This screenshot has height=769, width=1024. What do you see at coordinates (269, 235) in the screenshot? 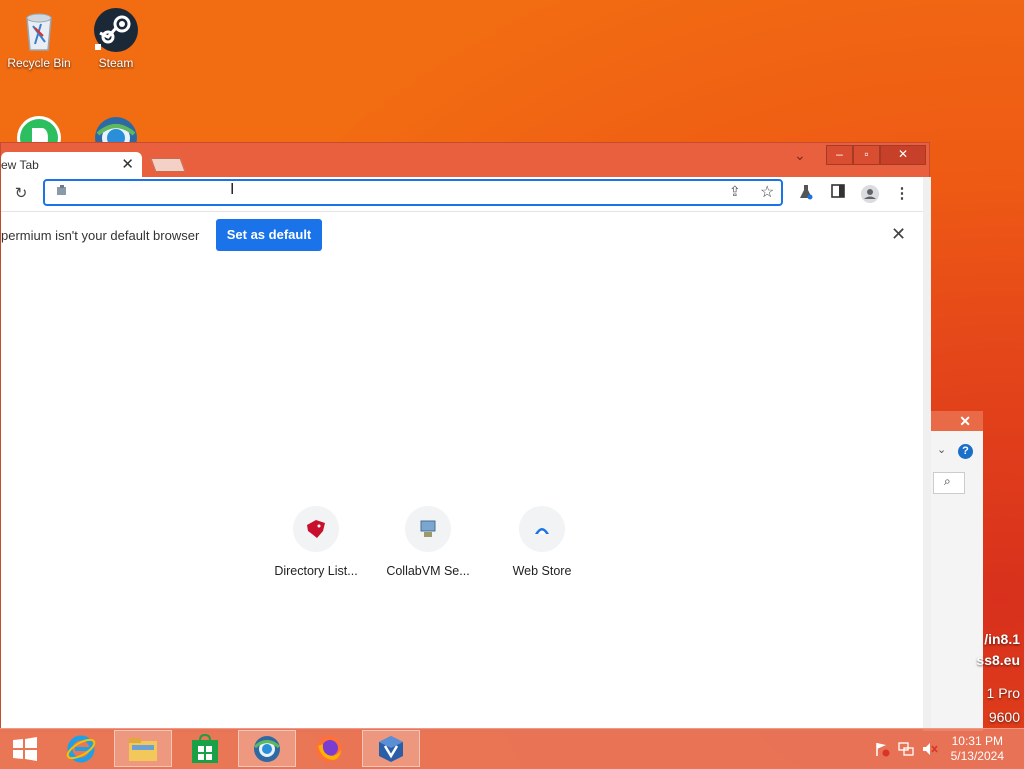
I see `set-as-default-button: Set as default` at bounding box center [269, 235].